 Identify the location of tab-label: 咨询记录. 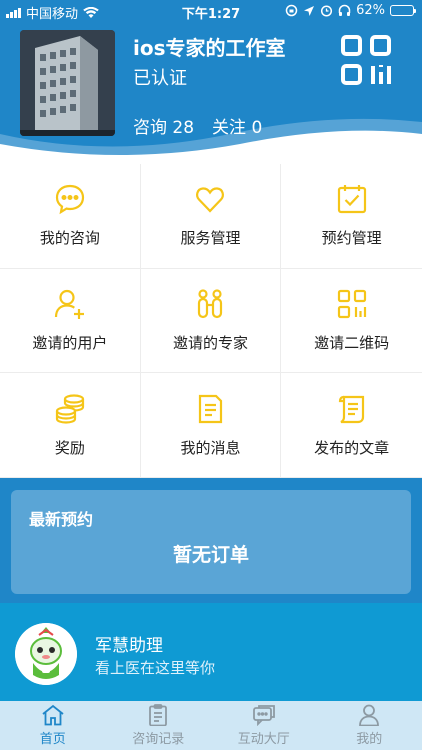
(158, 739).